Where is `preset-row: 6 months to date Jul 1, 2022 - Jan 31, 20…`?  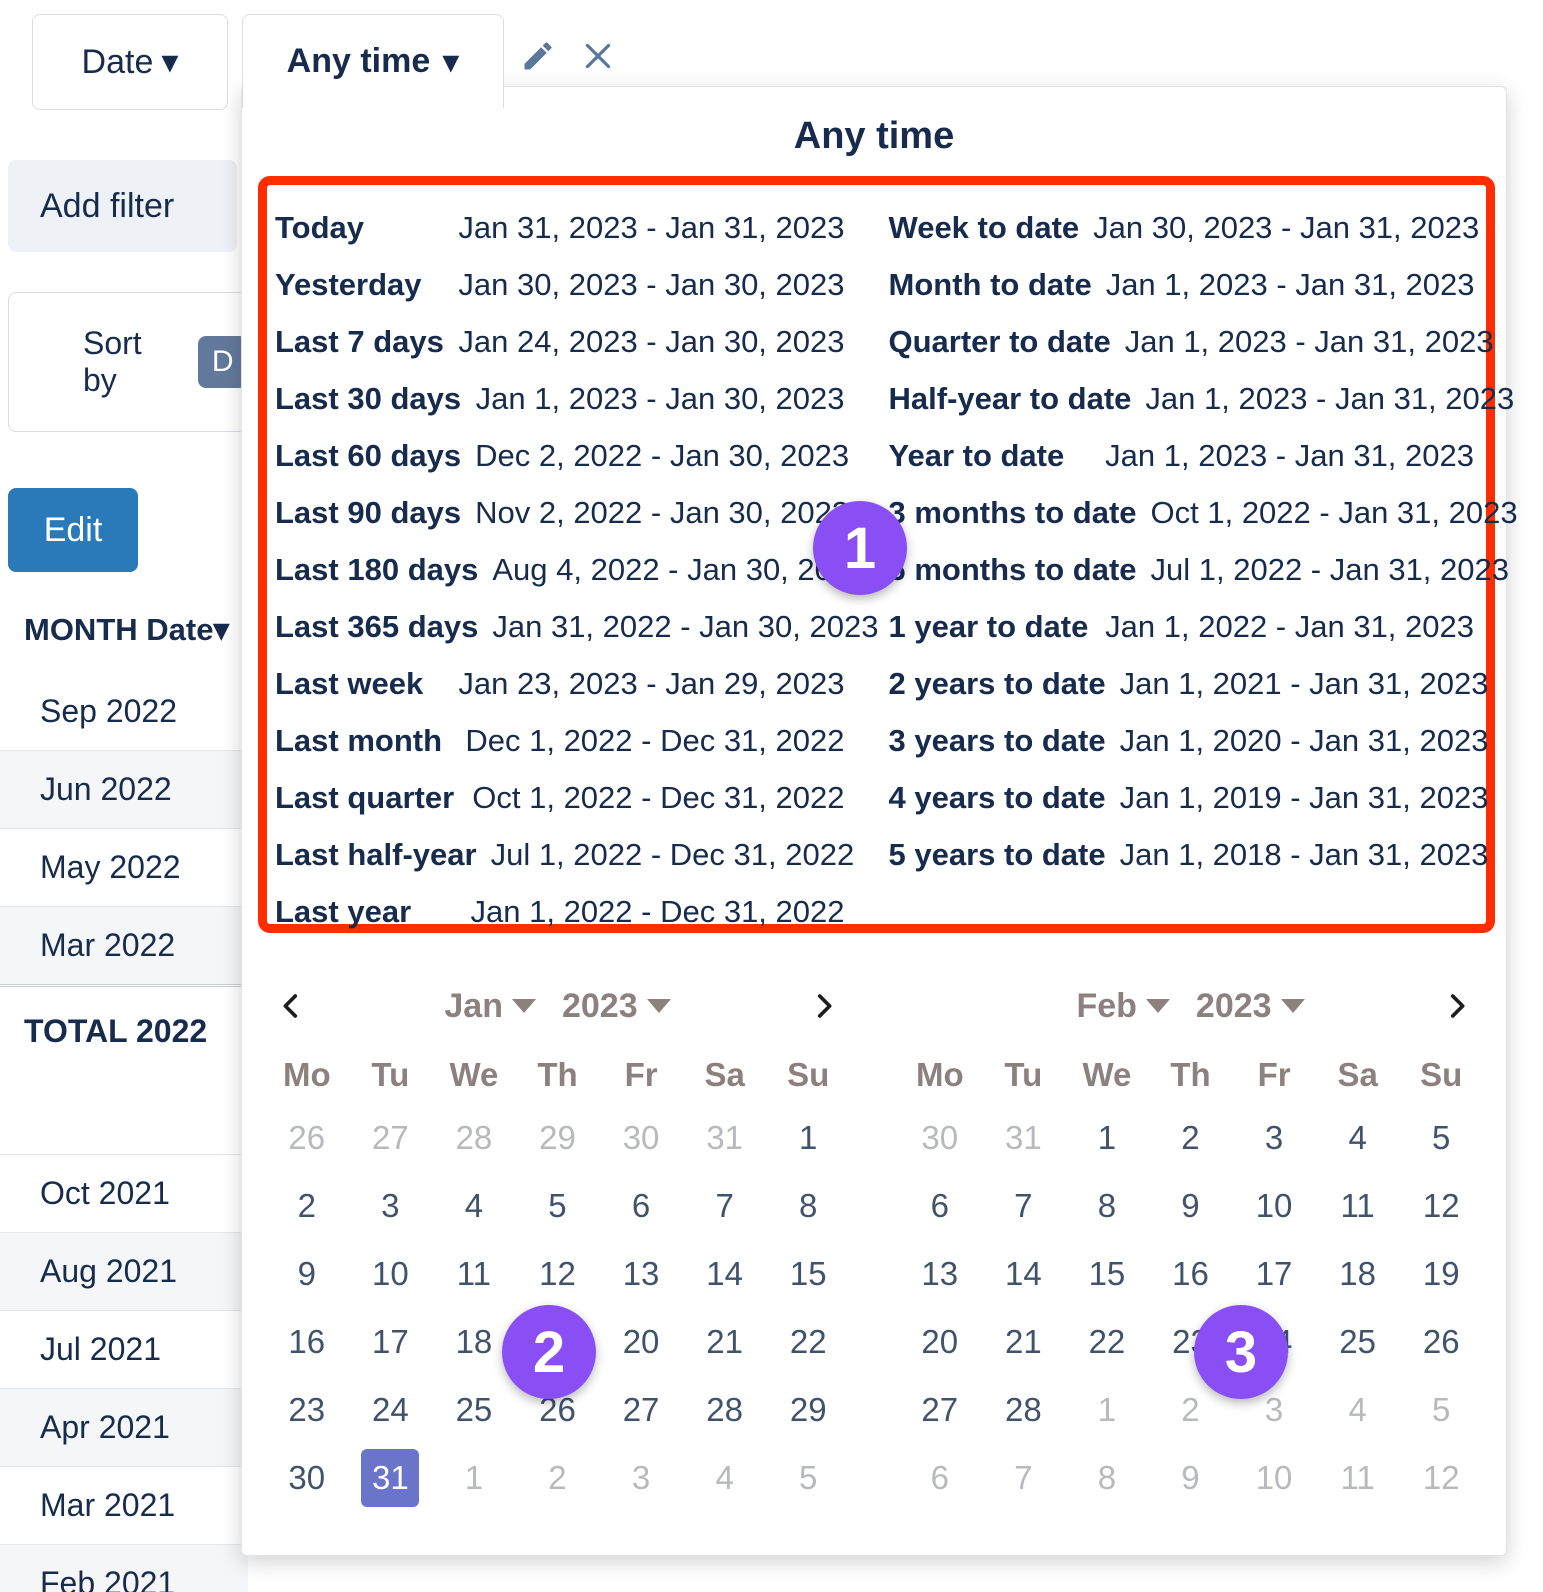 preset-row: 6 months to date Jul 1, 2022 - Jan 31, 20… is located at coordinates (1199, 569).